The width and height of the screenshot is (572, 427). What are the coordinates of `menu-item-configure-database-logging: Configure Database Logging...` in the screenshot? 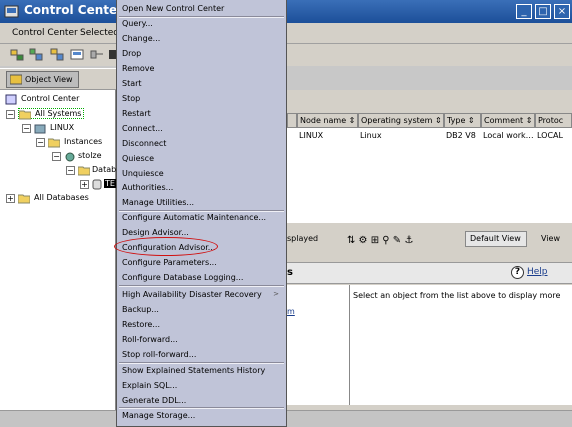 It's located at (182, 277).